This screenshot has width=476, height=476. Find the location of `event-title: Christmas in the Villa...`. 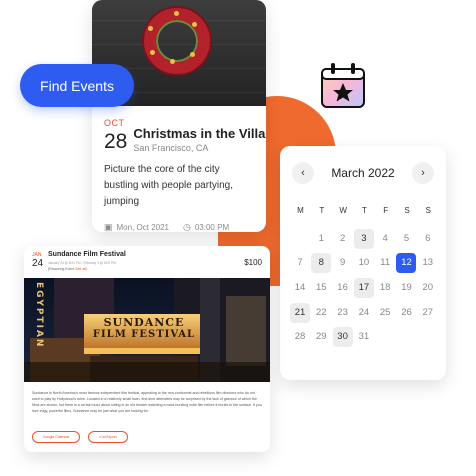

event-title: Christmas in the Villa... is located at coordinates (199, 133).